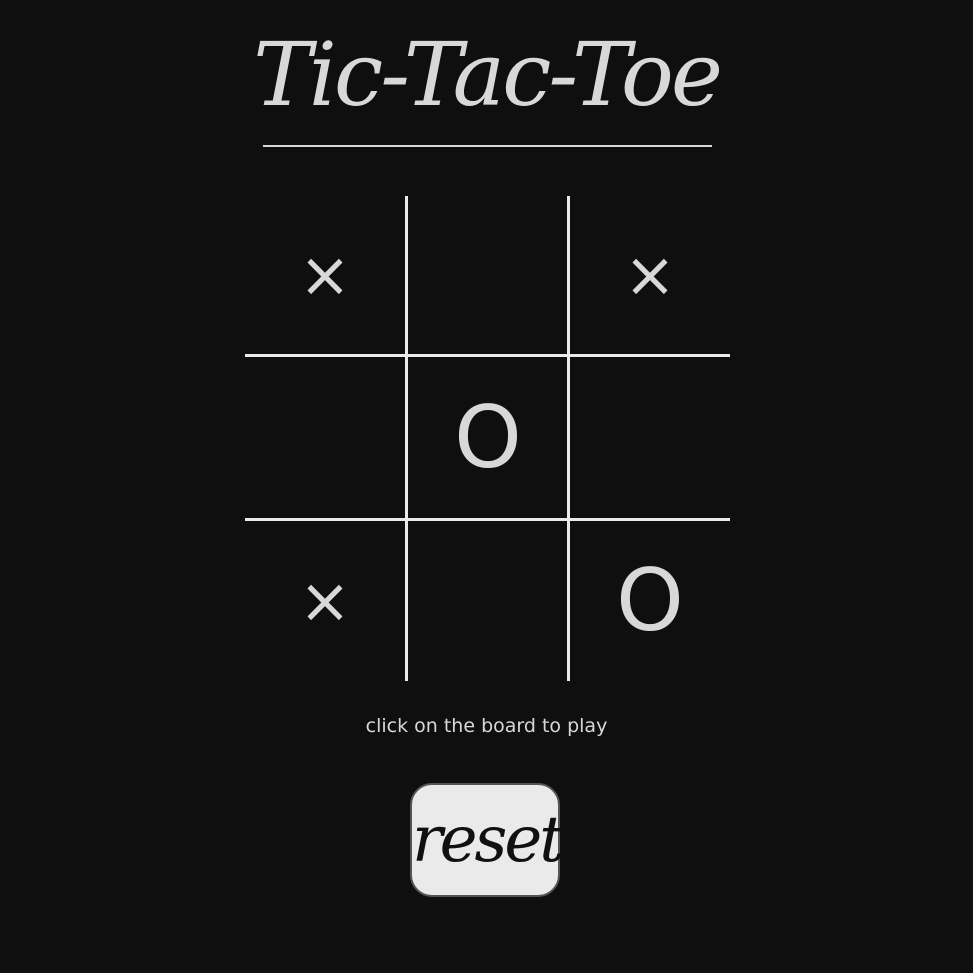 This screenshot has height=973, width=973. Describe the element at coordinates (487, 146) in the screenshot. I see `title-underline` at that location.